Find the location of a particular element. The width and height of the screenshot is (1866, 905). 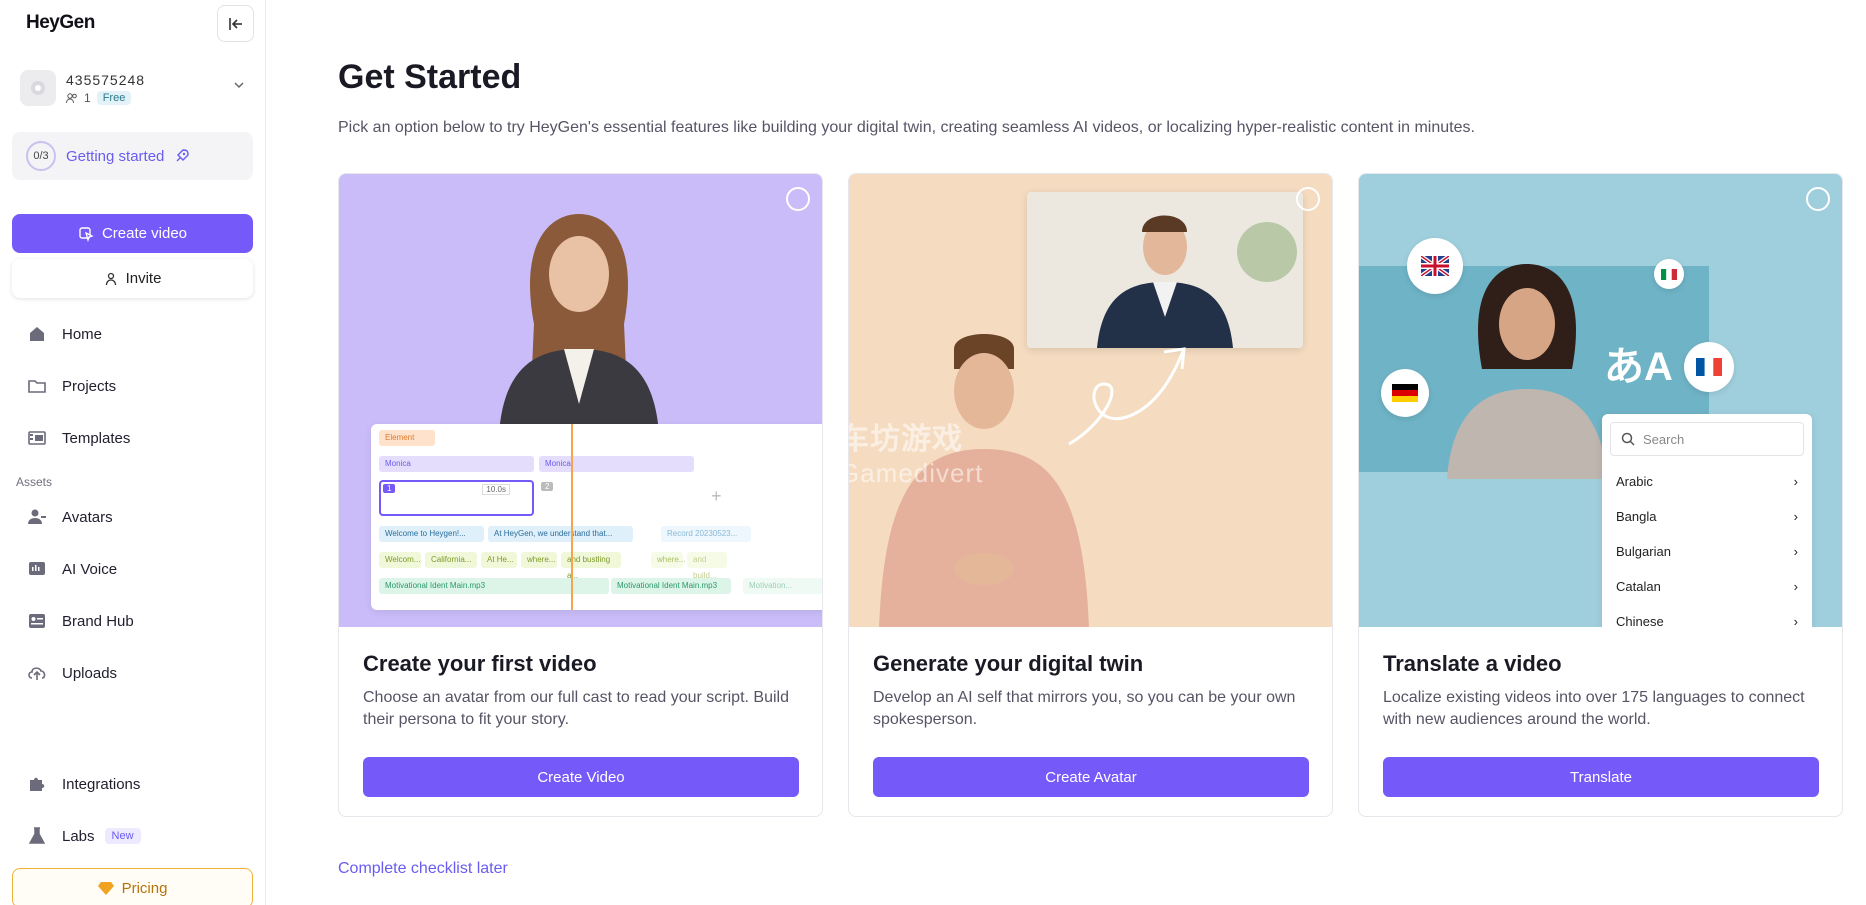

diamond-icon is located at coordinates (105, 888).